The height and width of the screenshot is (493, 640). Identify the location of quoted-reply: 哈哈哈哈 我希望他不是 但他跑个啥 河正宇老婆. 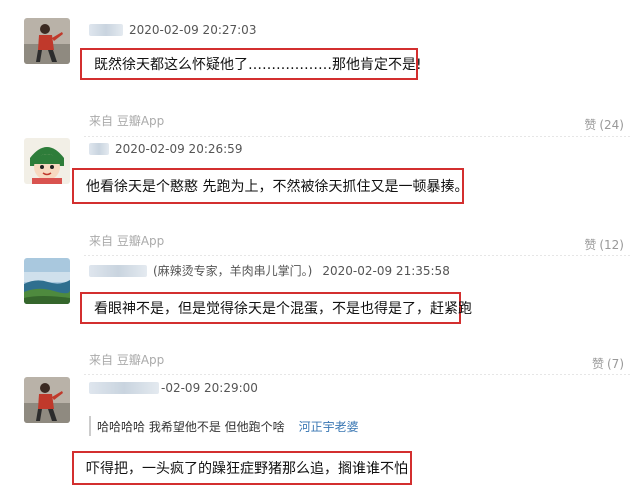
(224, 426).